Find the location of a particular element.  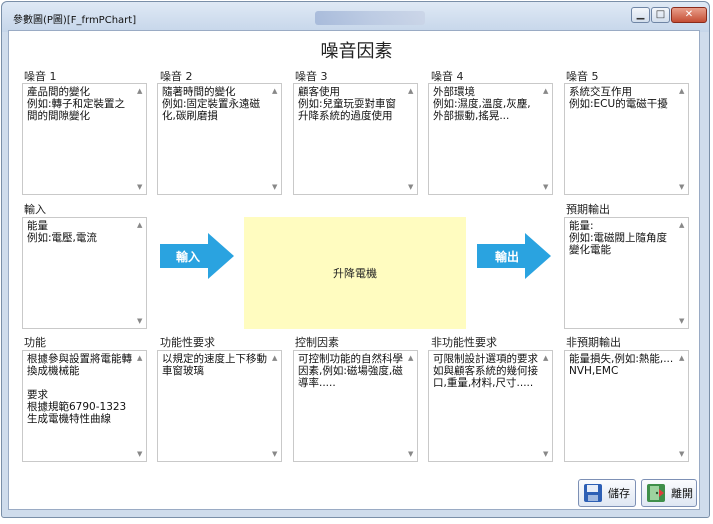

noise-1-scrollbar: ▲ ▼ is located at coordinates (140, 139).